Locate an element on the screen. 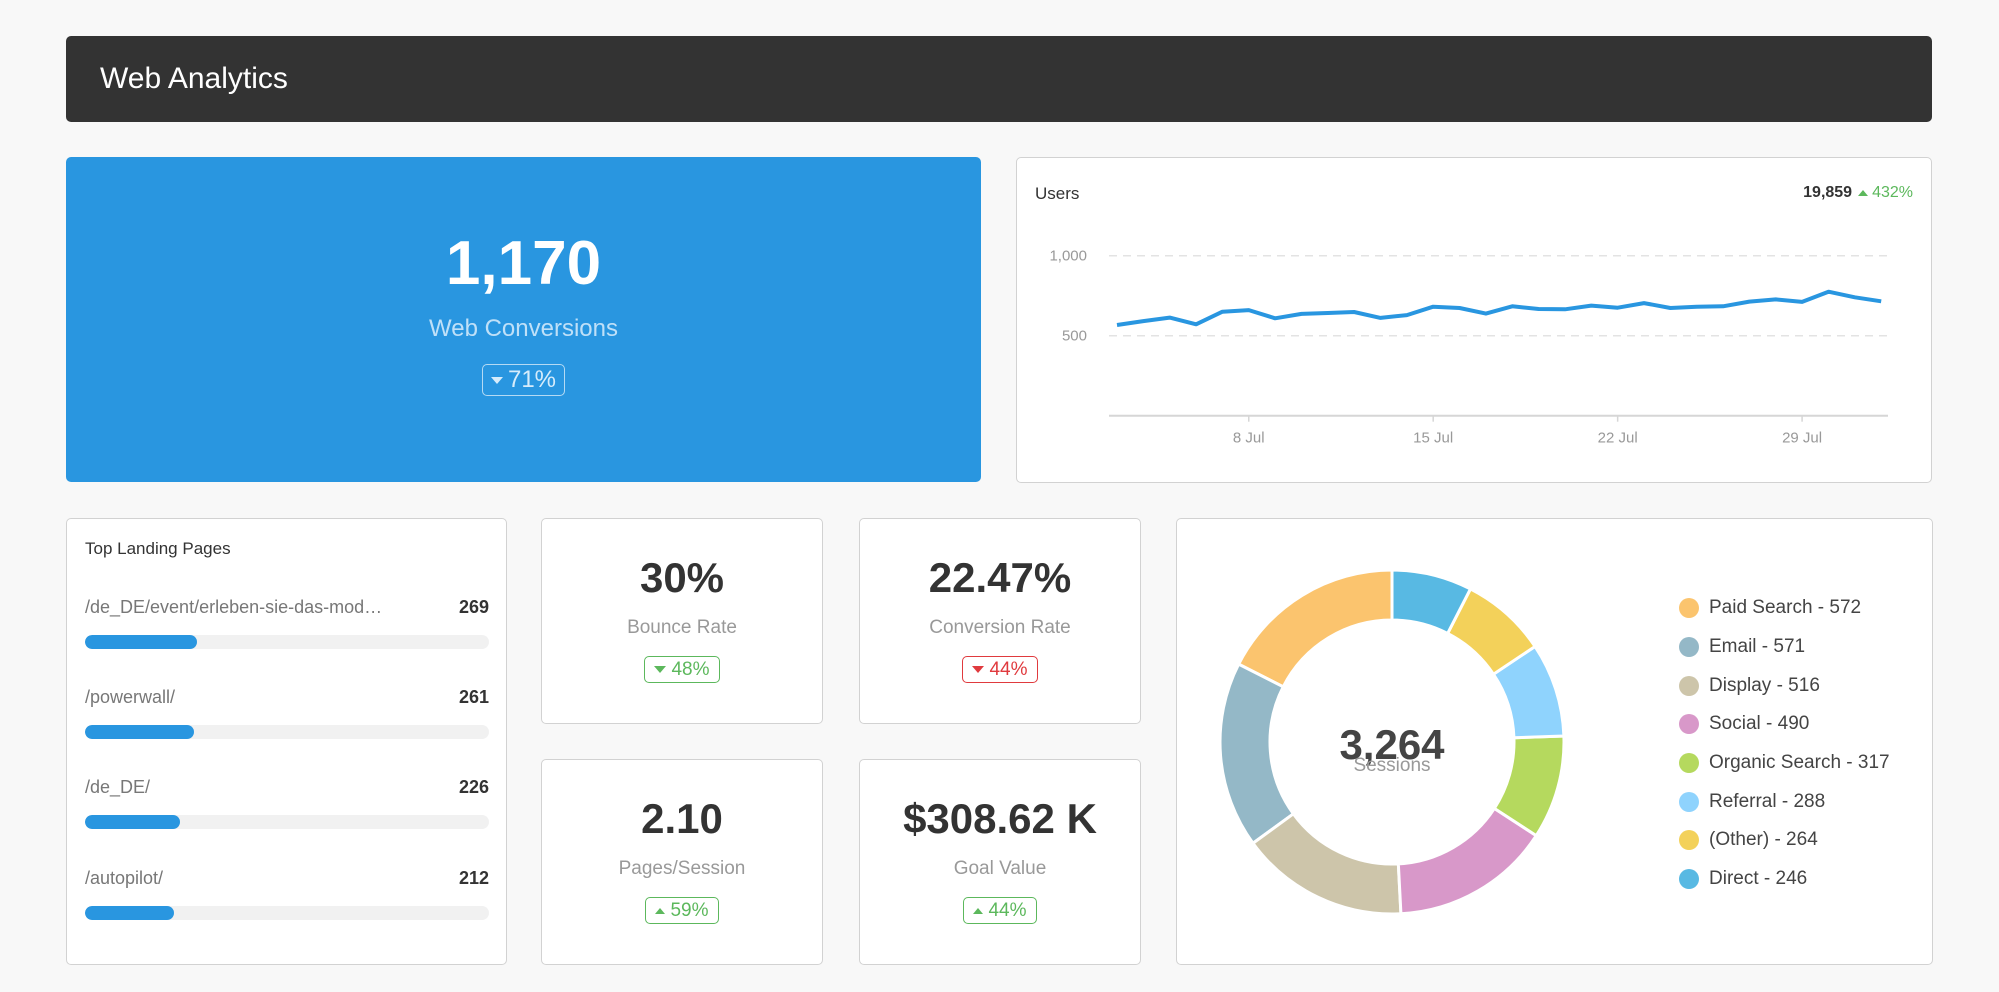 This screenshot has height=992, width=1999. donut-slice-social is located at coordinates (1467, 861).